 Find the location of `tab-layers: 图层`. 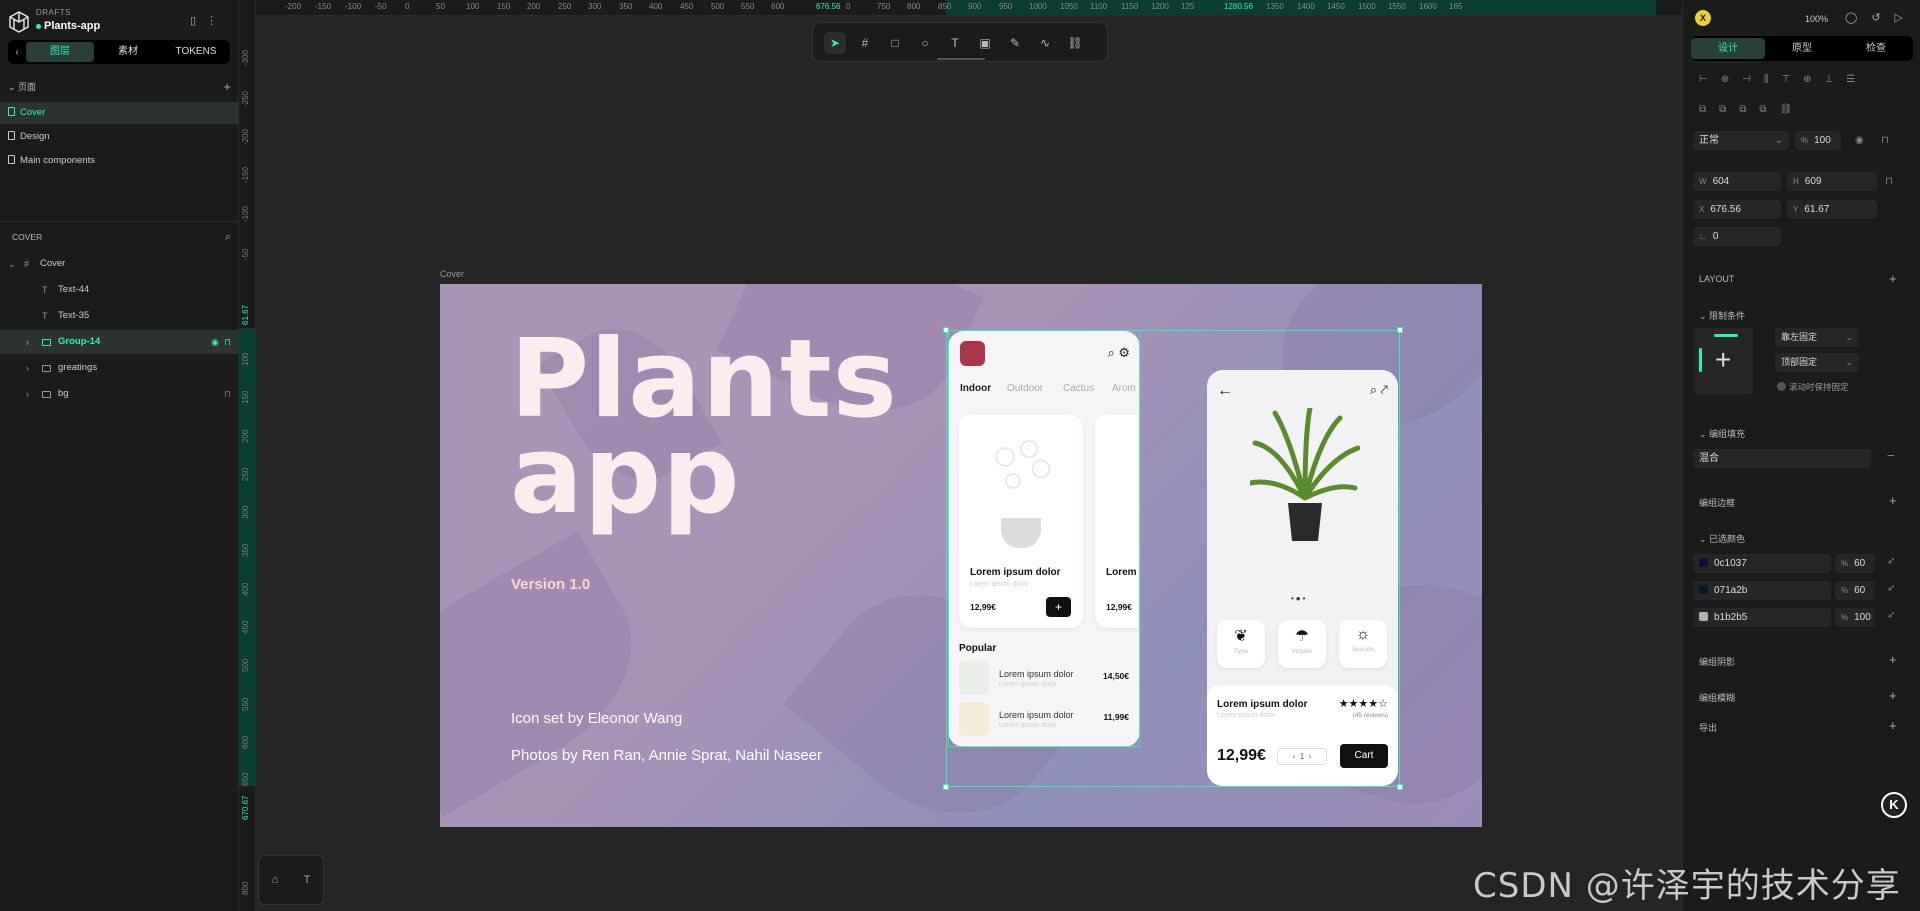

tab-layers: 图层 is located at coordinates (60, 52).